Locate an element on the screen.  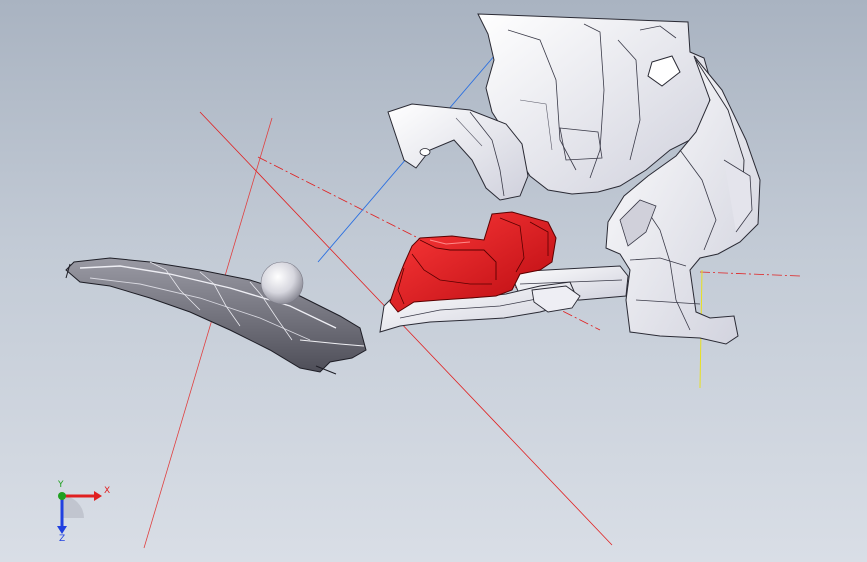
x-axis-arrowhead is located at coordinates (98, 496).